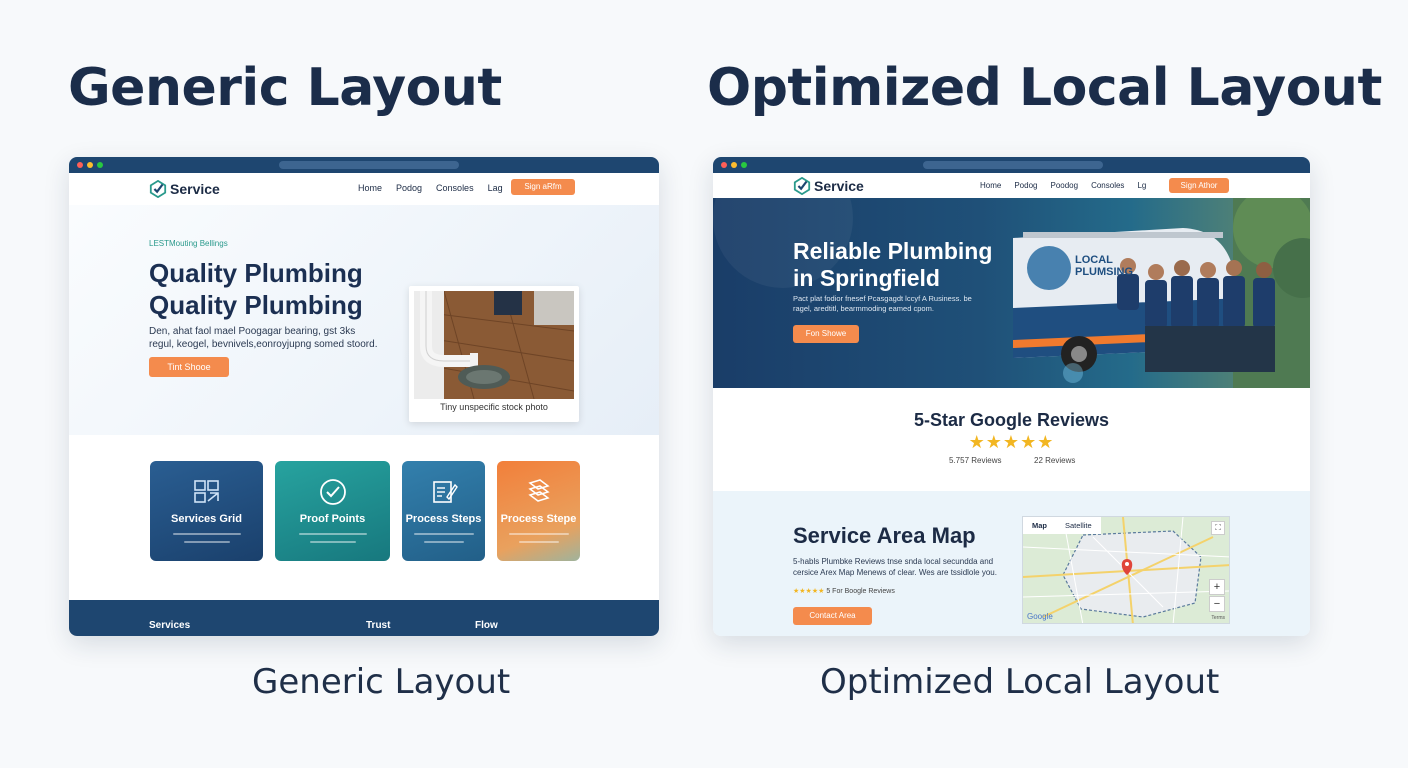 The height and width of the screenshot is (768, 1408). I want to click on grid-icon, so click(206, 491).